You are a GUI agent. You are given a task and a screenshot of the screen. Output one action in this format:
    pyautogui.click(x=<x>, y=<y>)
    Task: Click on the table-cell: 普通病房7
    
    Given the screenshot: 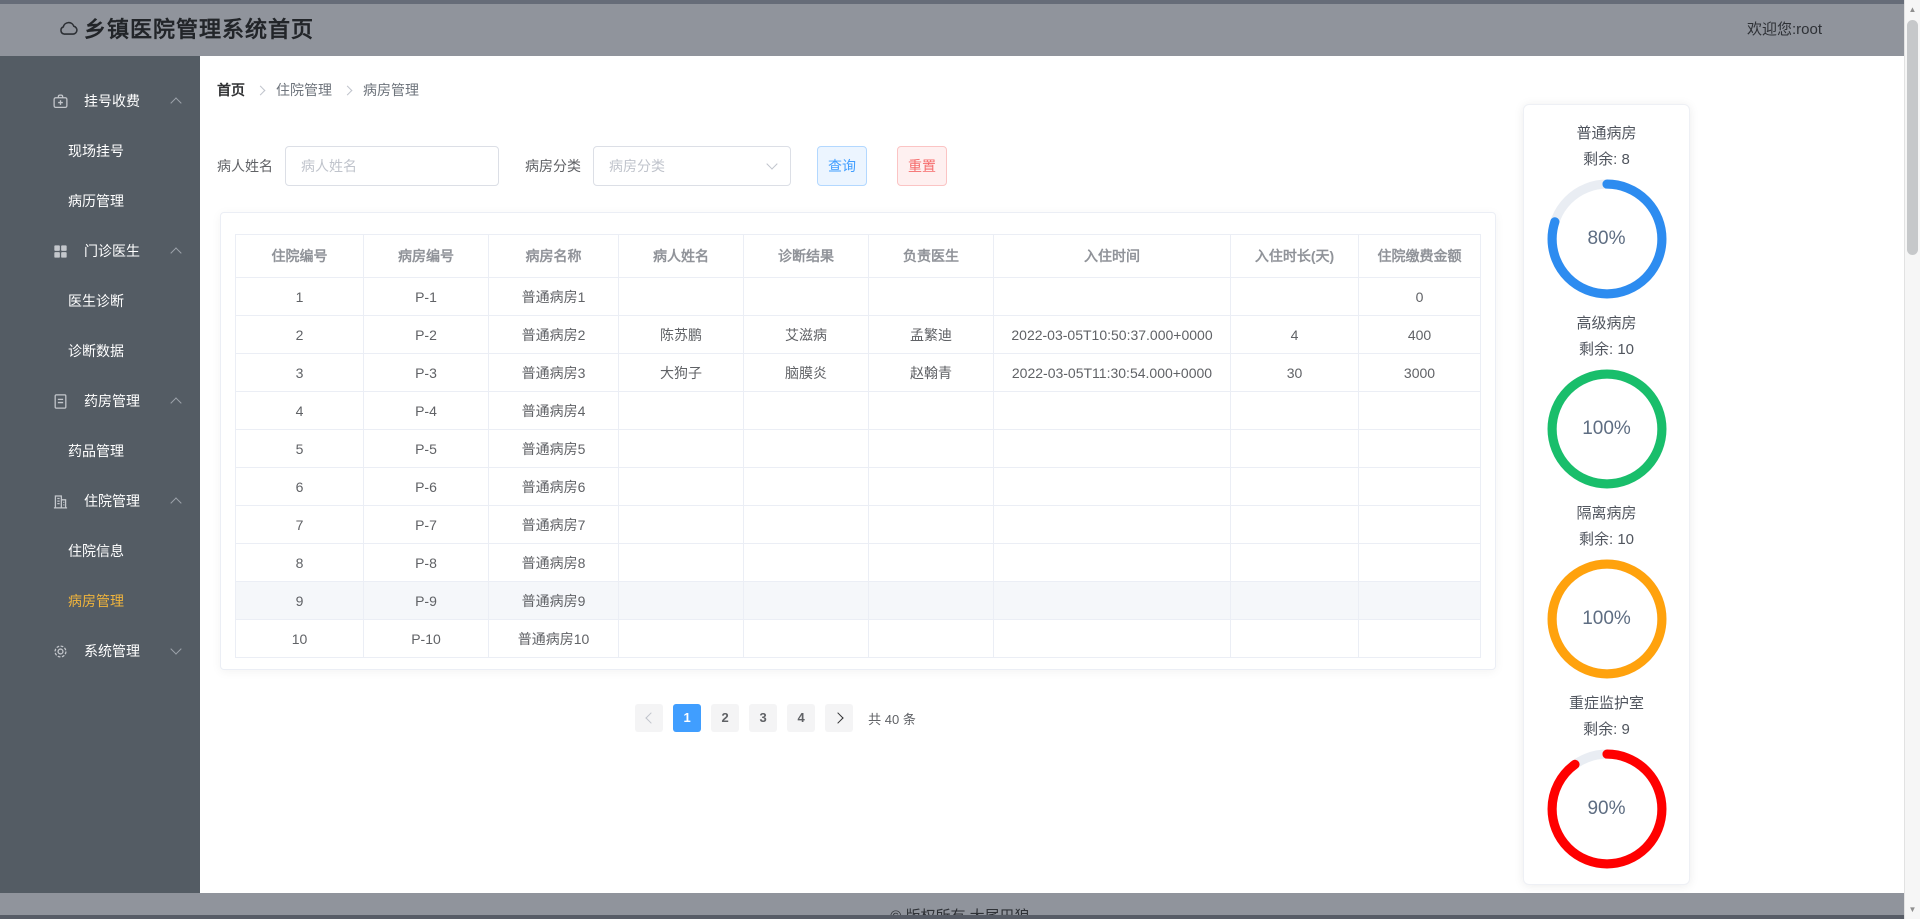 What is the action you would take?
    pyautogui.click(x=553, y=524)
    